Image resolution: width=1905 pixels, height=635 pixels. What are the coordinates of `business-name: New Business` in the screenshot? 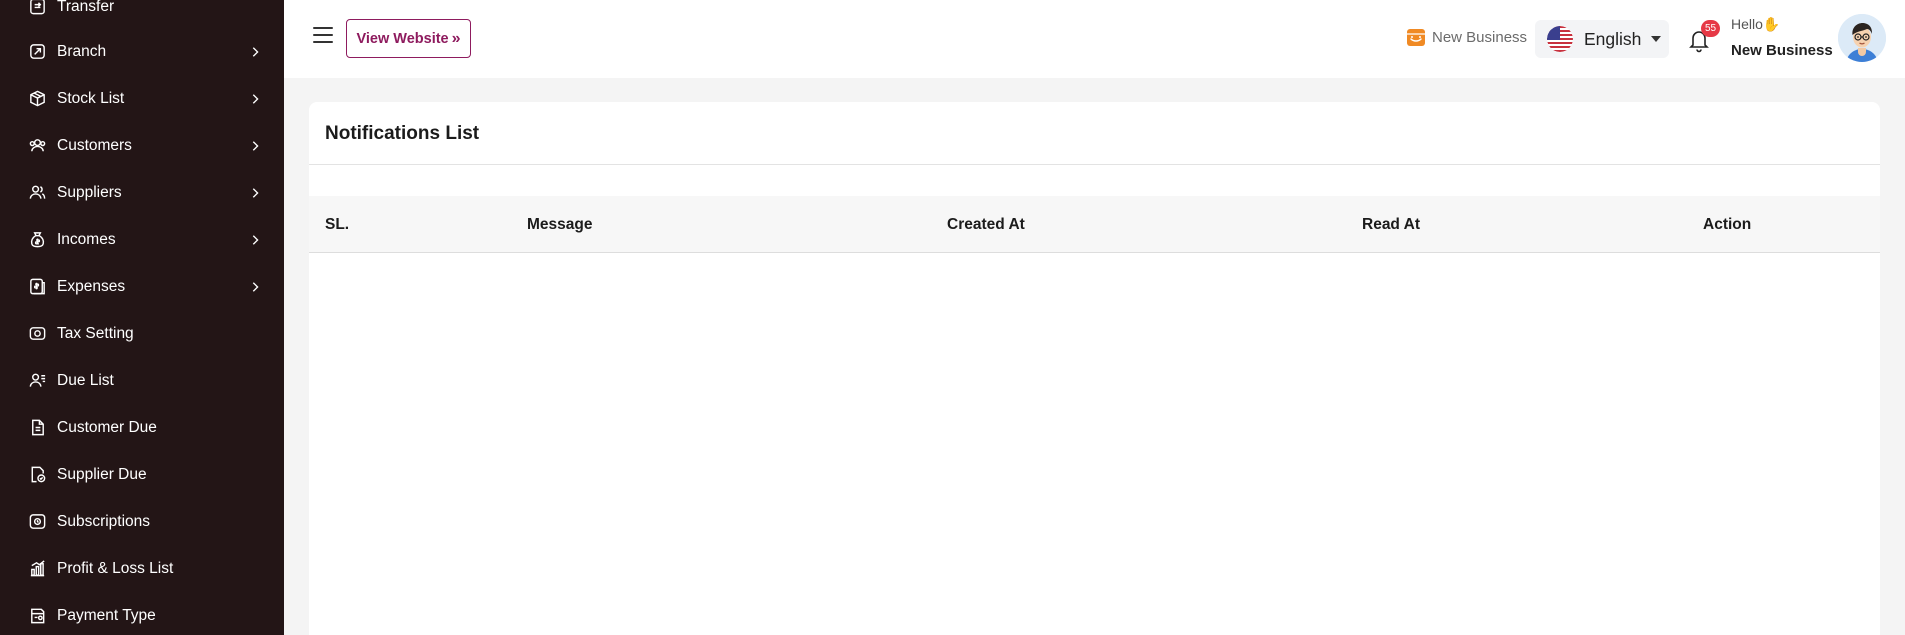 It's located at (1480, 37).